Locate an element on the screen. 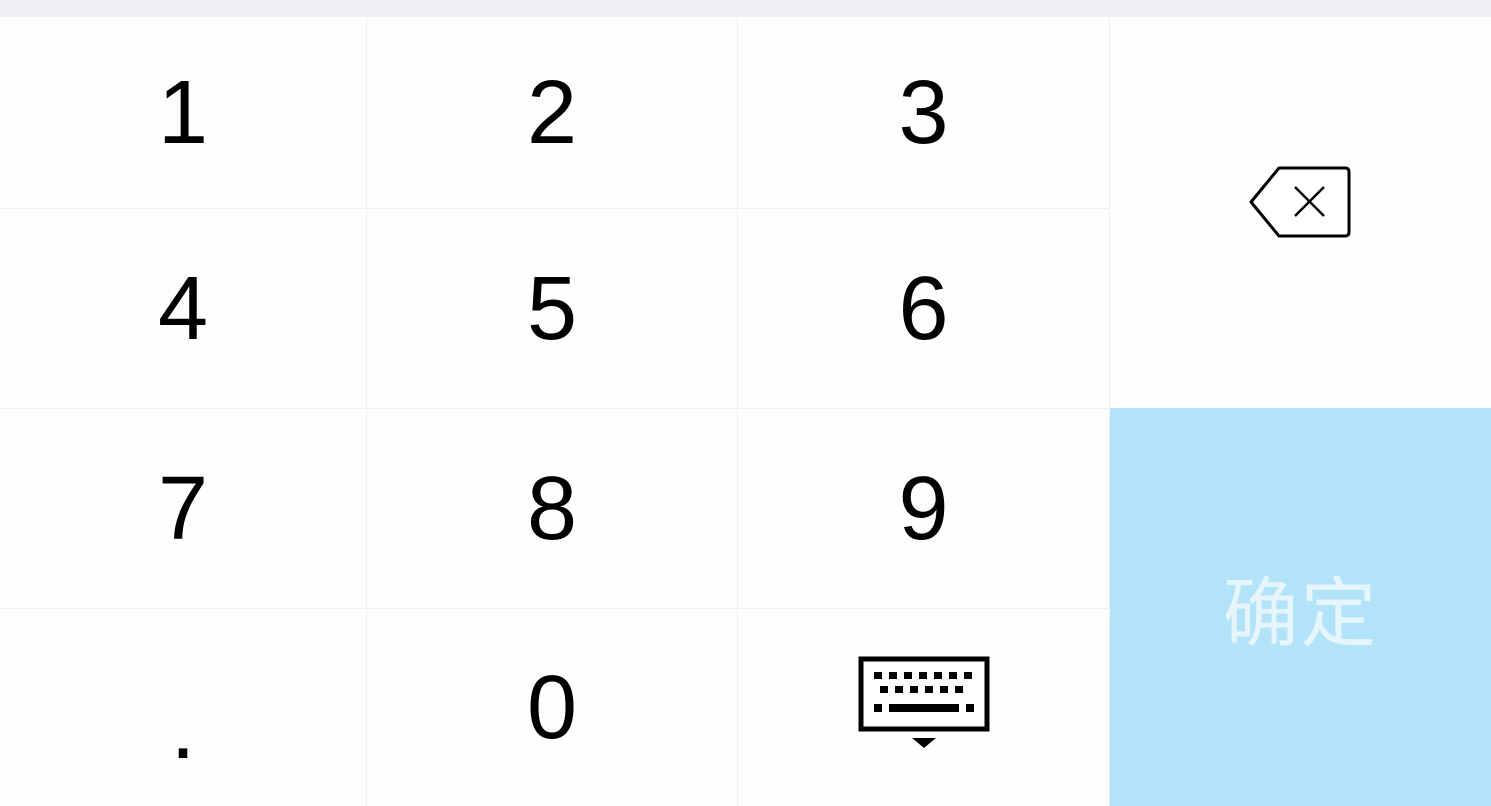 The height and width of the screenshot is (806, 1491). key-8-label: 8 is located at coordinates (552, 508).